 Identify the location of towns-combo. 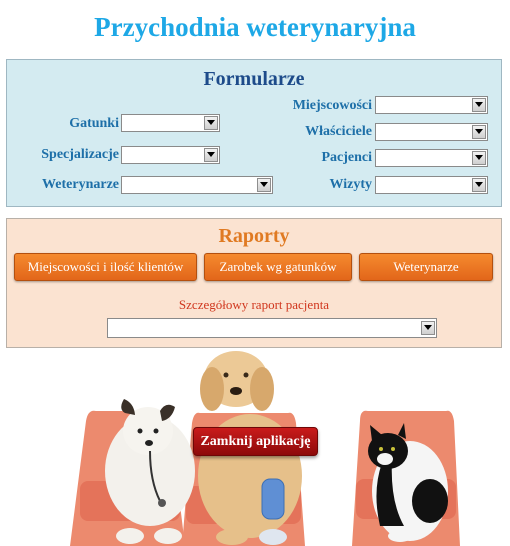
(431, 105).